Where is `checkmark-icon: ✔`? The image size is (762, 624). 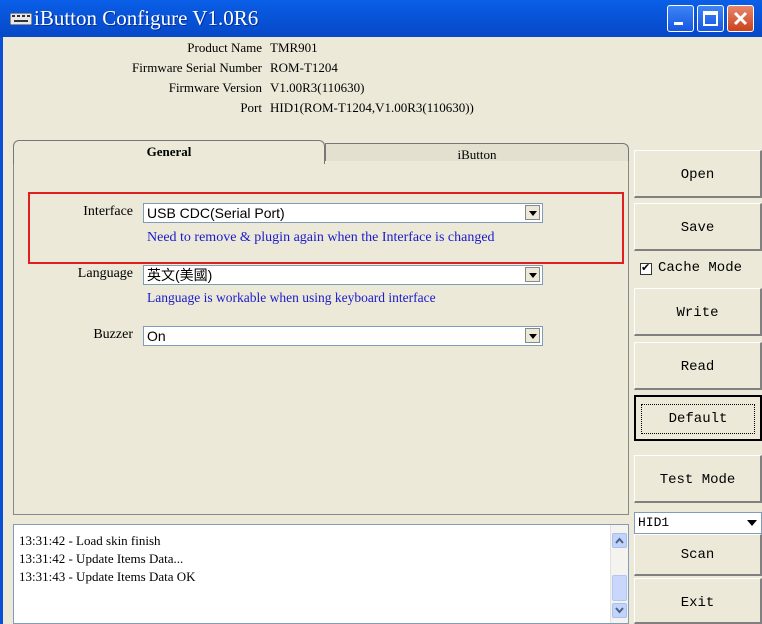
checkmark-icon: ✔ is located at coordinates (646, 267).